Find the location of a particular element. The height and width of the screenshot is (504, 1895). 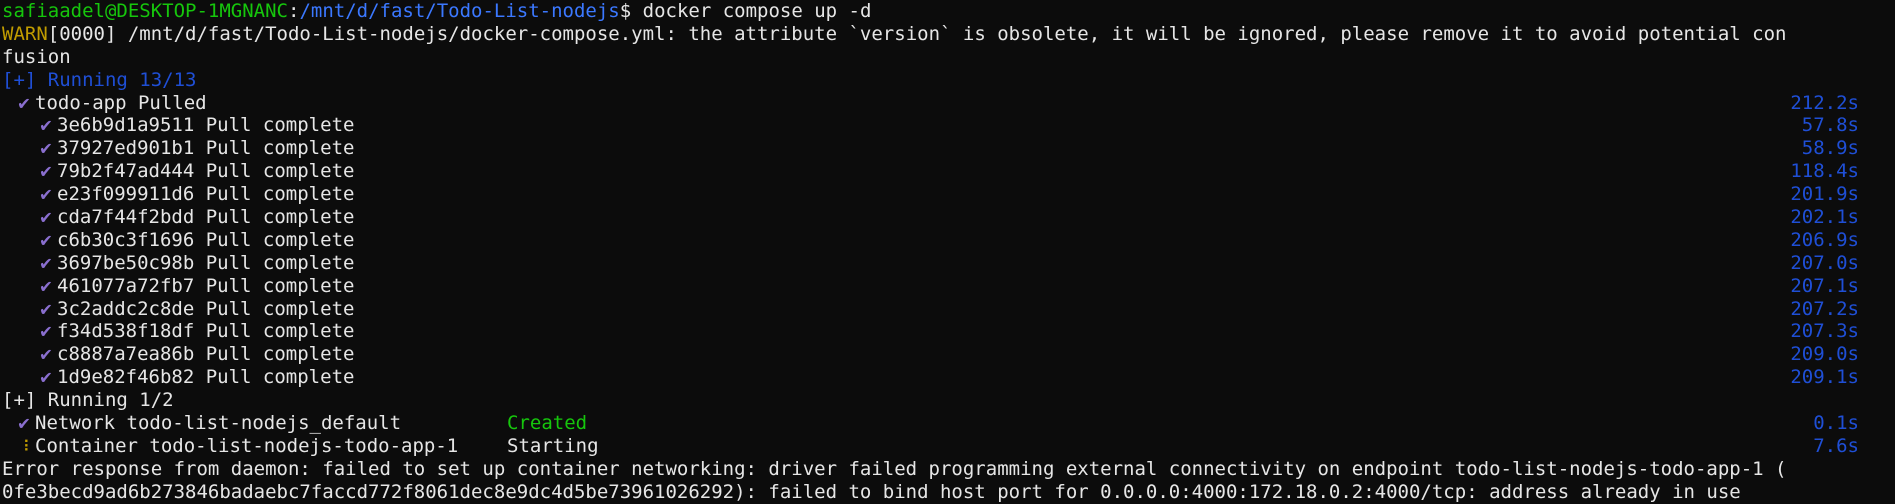

layer-time: 209.0s is located at coordinates (1824, 354).